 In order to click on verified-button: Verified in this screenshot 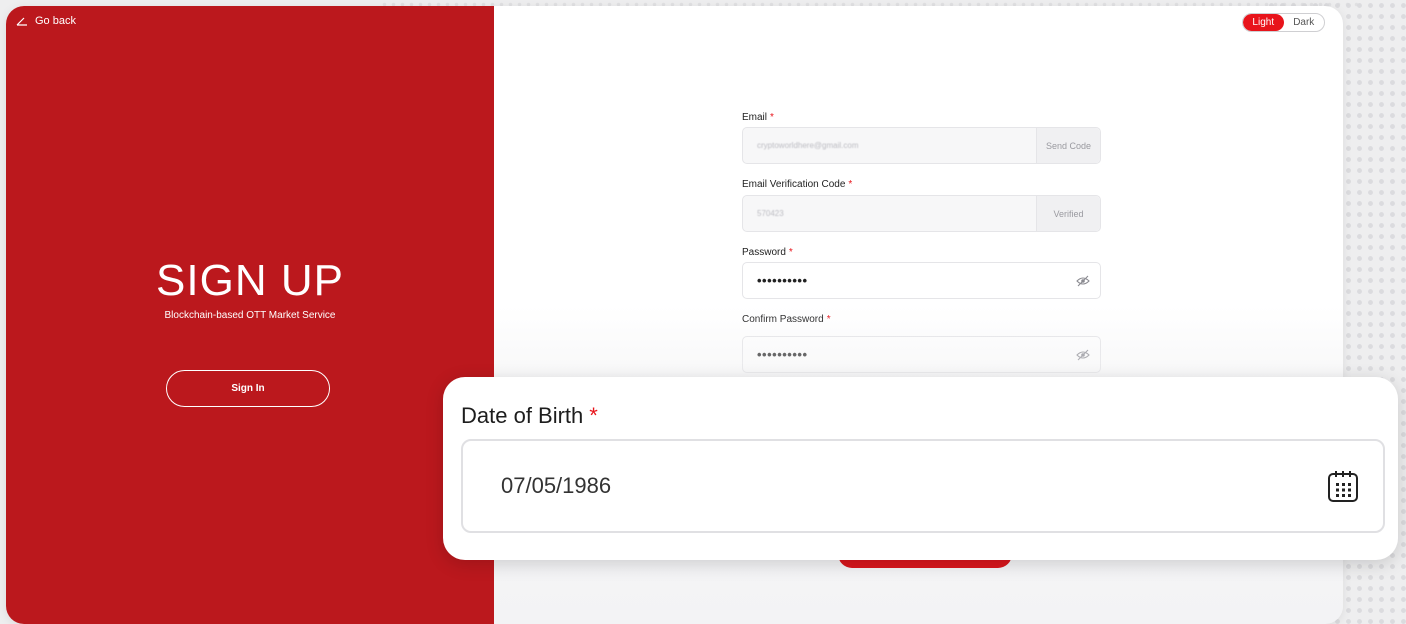, I will do `click(1068, 213)`.